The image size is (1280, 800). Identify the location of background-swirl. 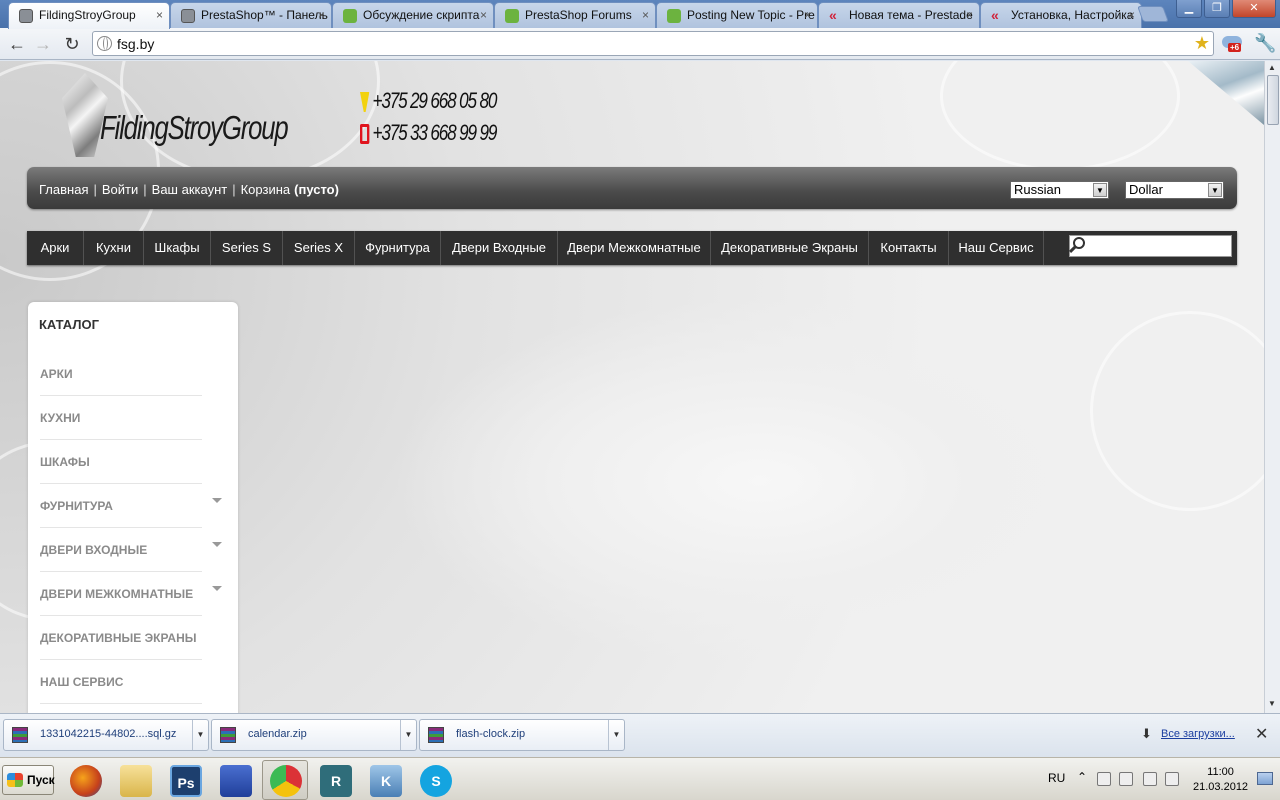
(1177, 411).